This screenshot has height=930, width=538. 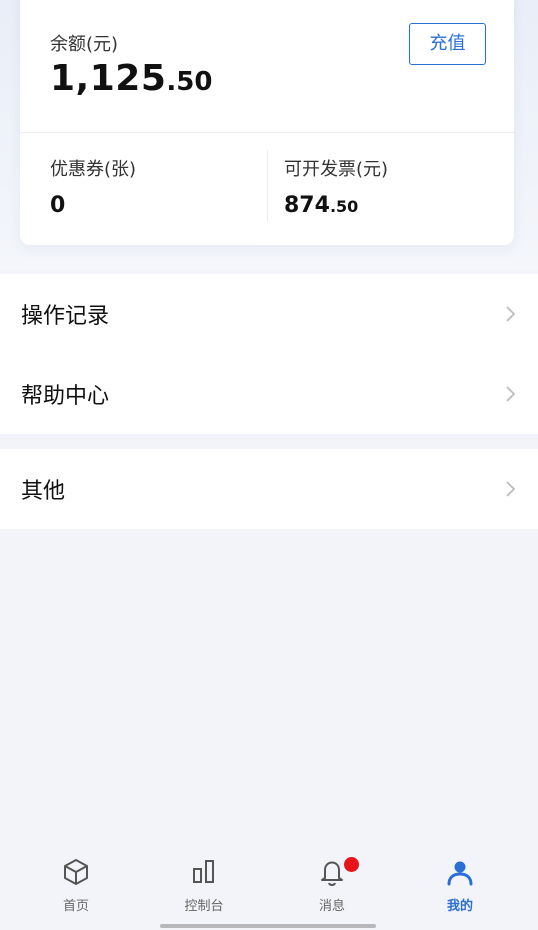 What do you see at coordinates (84, 44) in the screenshot?
I see `balance-label: 余额(元)` at bounding box center [84, 44].